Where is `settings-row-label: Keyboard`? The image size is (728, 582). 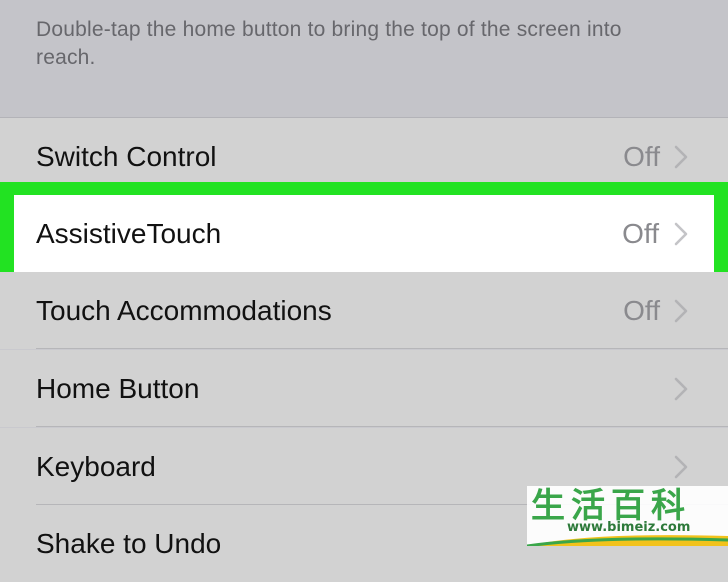 settings-row-label: Keyboard is located at coordinates (96, 466).